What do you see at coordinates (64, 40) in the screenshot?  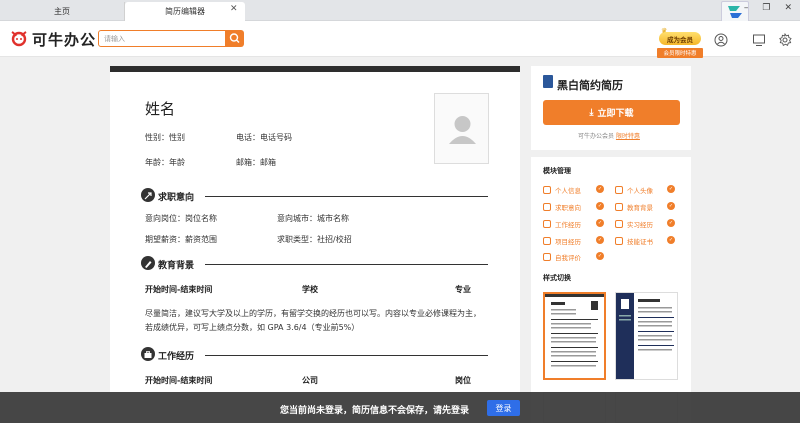 I see `logo-text: 可牛办公` at bounding box center [64, 40].